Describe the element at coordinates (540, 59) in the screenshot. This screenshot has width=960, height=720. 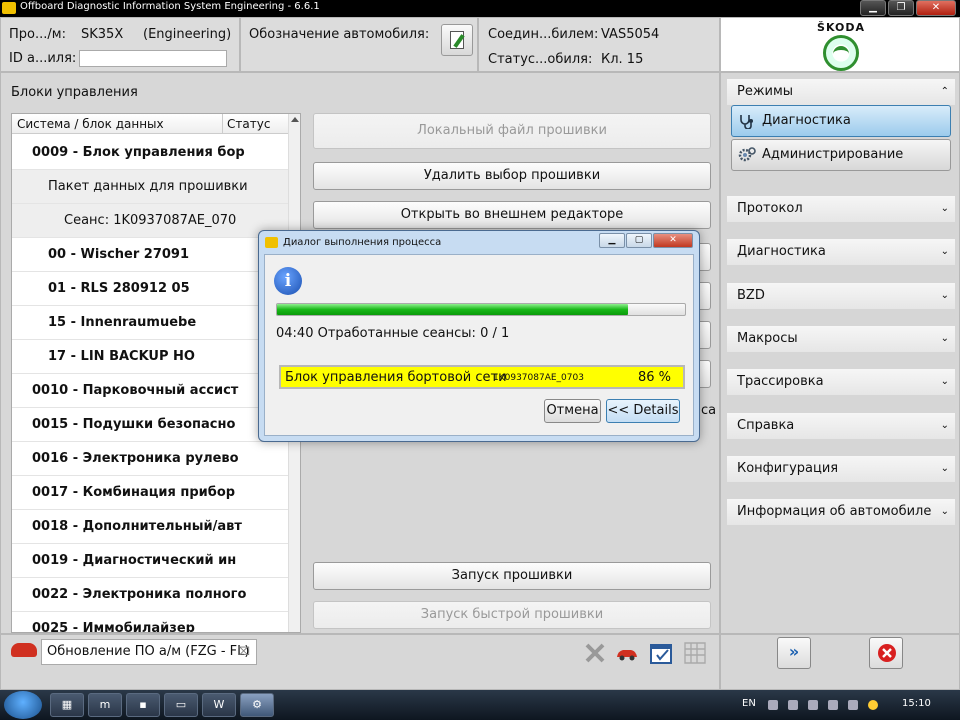
I see `status-label: Статус...обиля:` at that location.